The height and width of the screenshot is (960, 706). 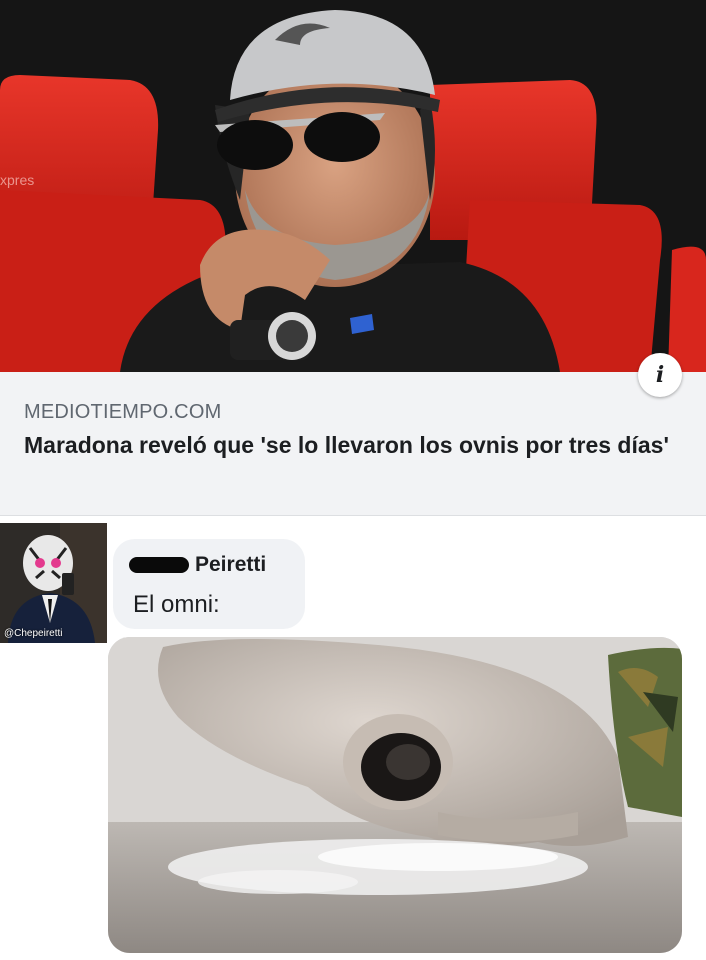 What do you see at coordinates (176, 604) in the screenshot?
I see `comment-text: El omni:` at bounding box center [176, 604].